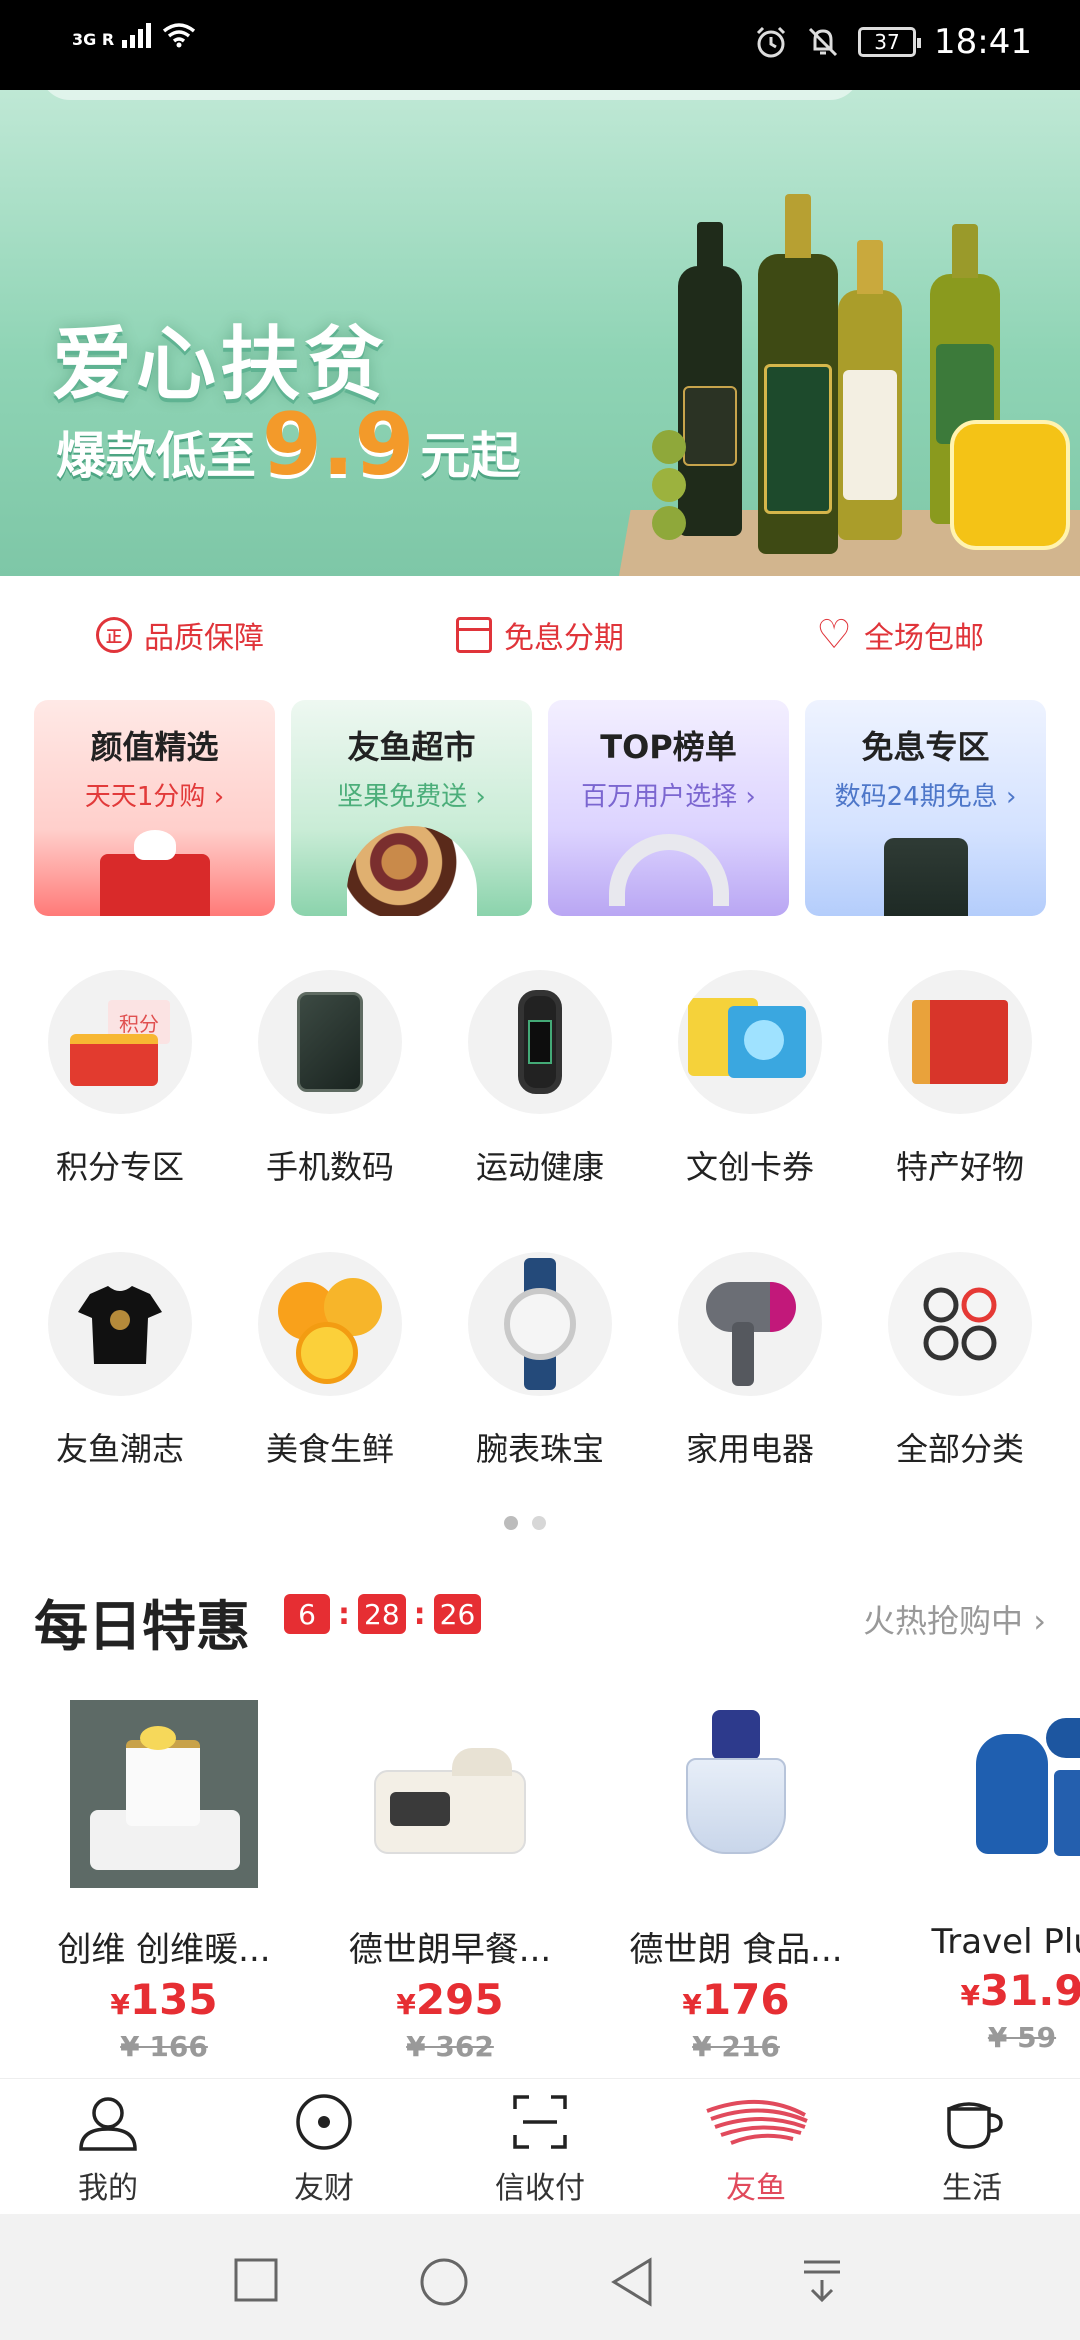 The height and width of the screenshot is (2340, 1080). I want to click on service-free-shipping-label: 全场包邮, so click(924, 638).